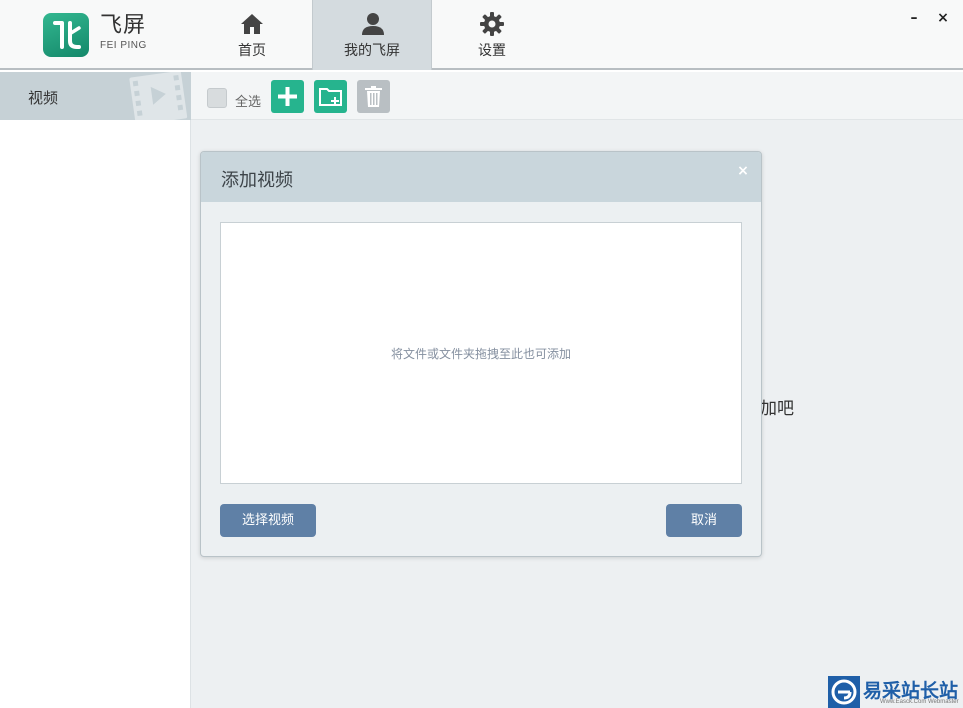 This screenshot has width=963, height=708. I want to click on drop-hint: 将文件或文件夹拖拽至此也可添加, so click(480, 354).